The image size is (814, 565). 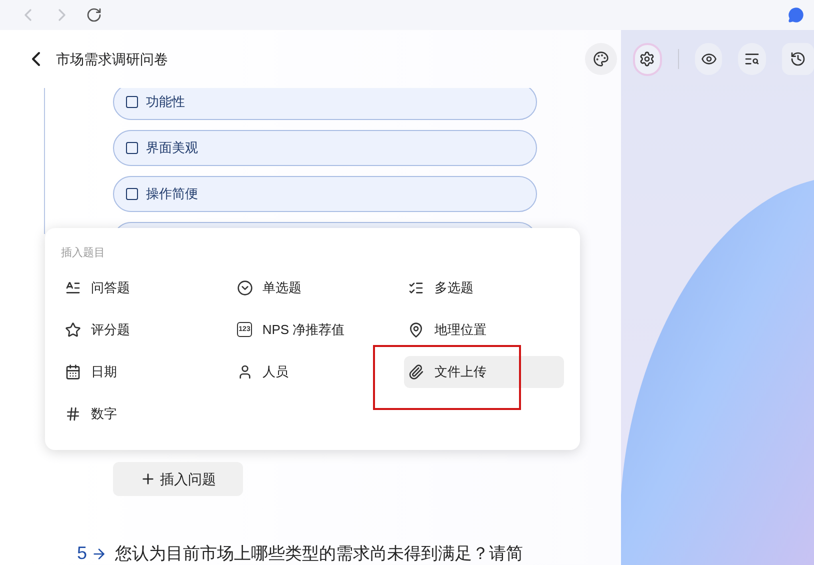 What do you see at coordinates (416, 288) in the screenshot?
I see `checklist-icon` at bounding box center [416, 288].